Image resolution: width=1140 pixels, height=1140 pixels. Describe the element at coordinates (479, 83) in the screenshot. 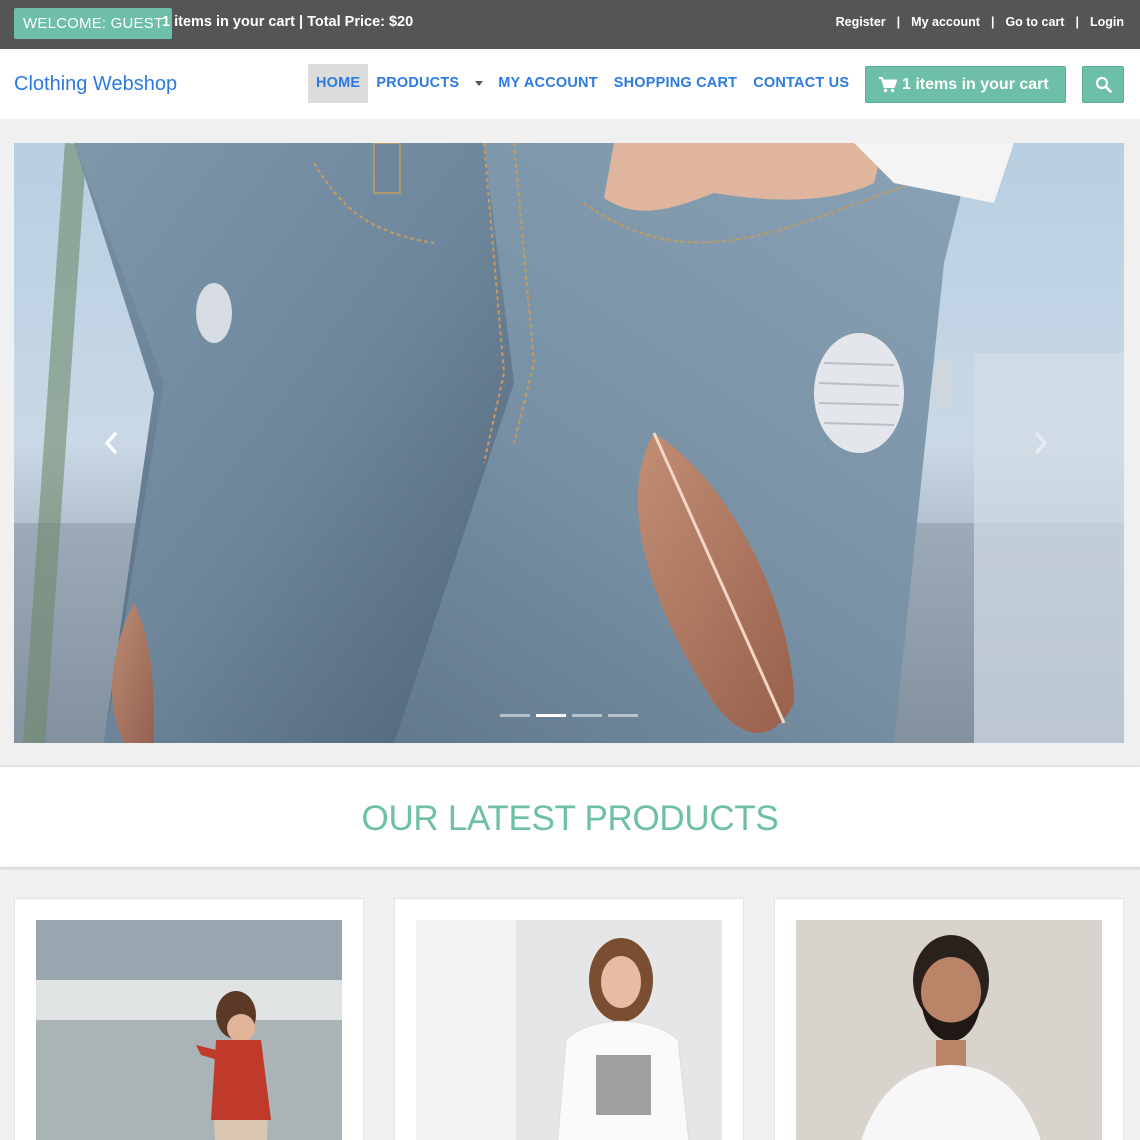

I see `chevron-down-icon` at that location.